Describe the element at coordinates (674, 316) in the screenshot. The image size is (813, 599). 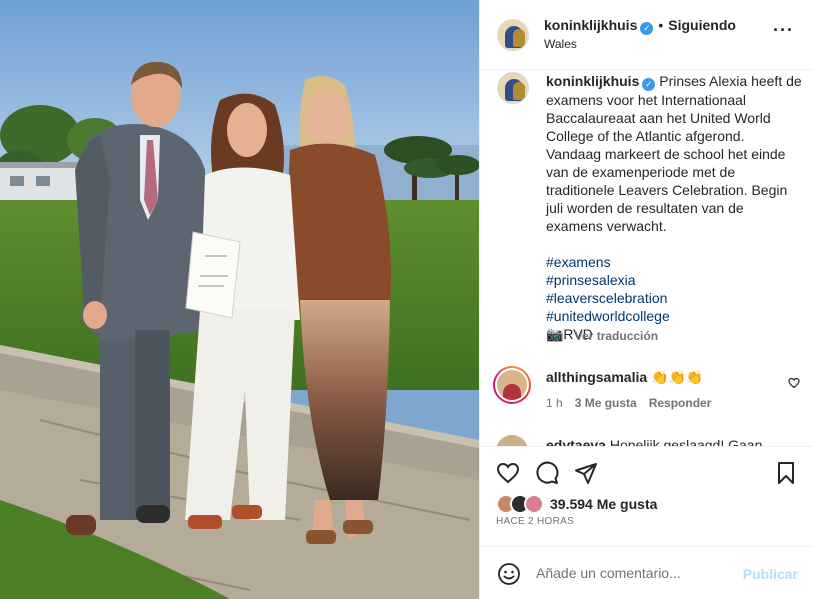
I see `hashtag-link: #unitedworldcollege` at that location.